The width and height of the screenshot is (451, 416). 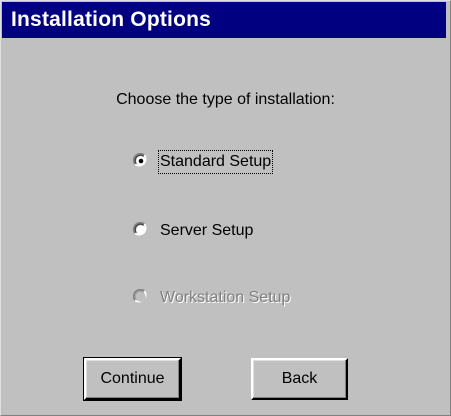 What do you see at coordinates (206, 231) in the screenshot?
I see `option-server-setup-label: Server Setup` at bounding box center [206, 231].